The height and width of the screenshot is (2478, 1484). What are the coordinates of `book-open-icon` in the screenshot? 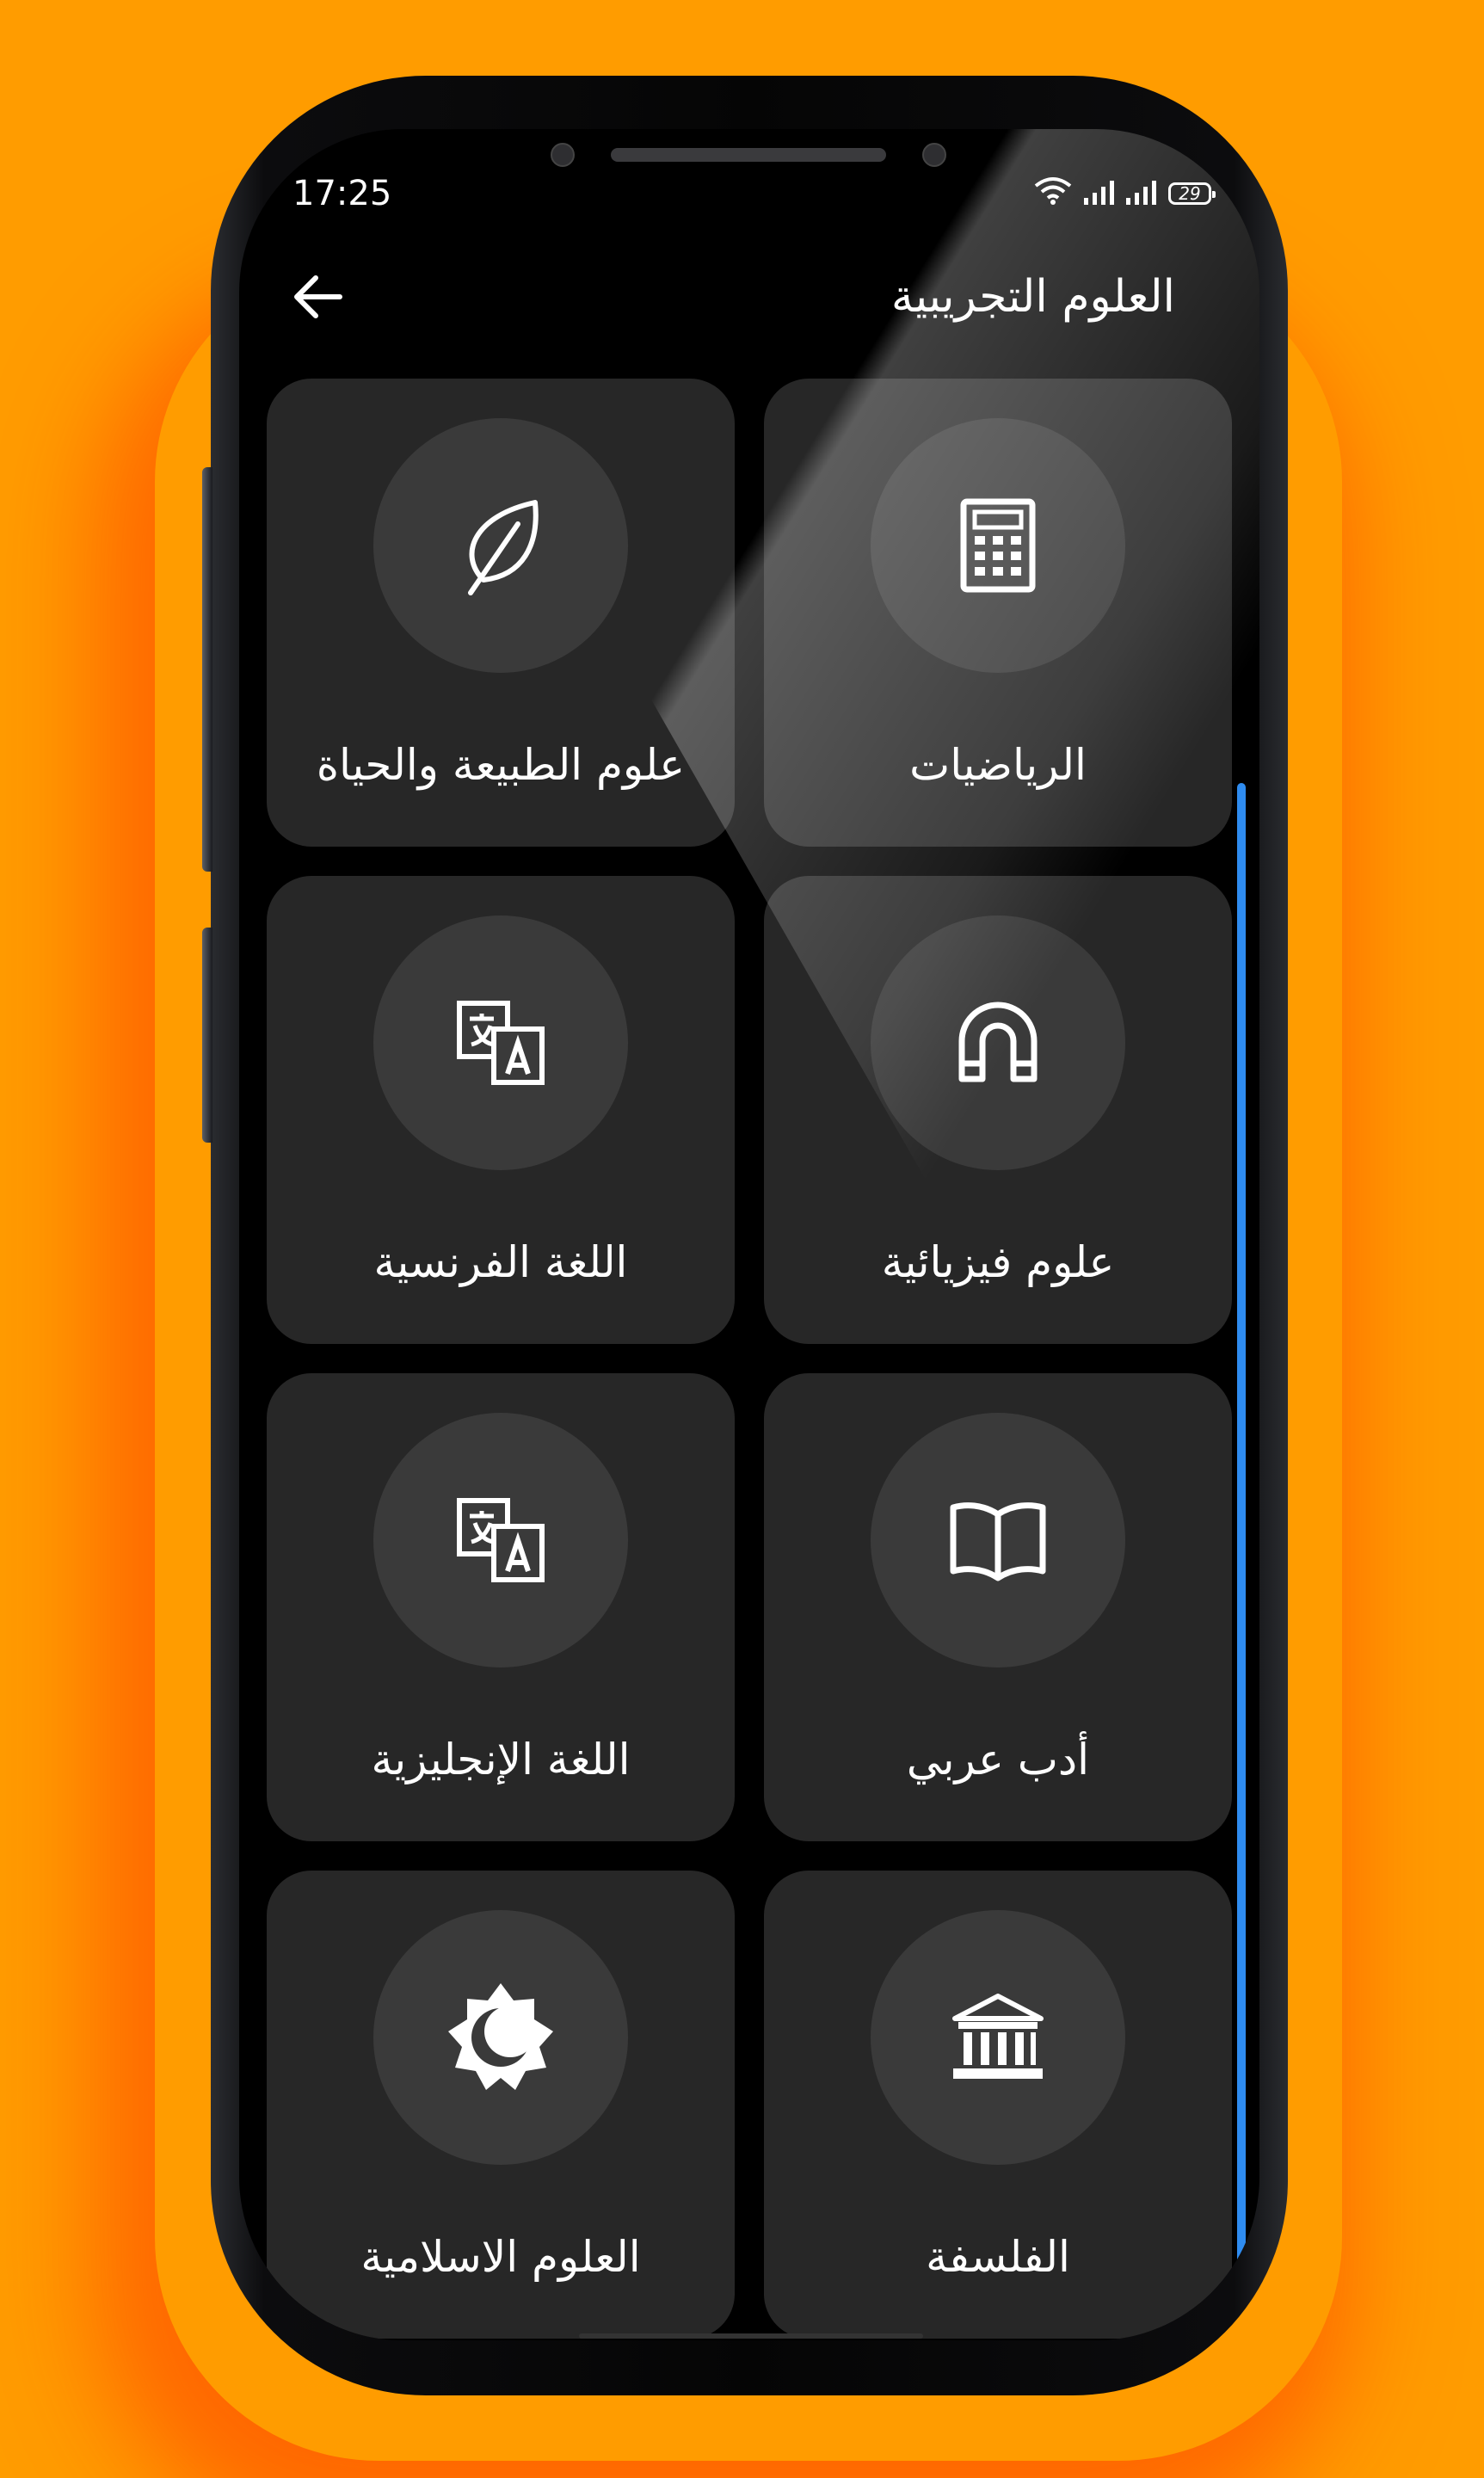 It's located at (998, 1541).